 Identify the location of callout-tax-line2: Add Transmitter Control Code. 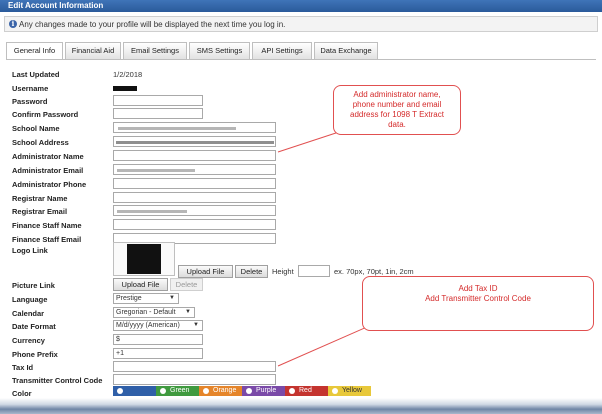
(478, 298).